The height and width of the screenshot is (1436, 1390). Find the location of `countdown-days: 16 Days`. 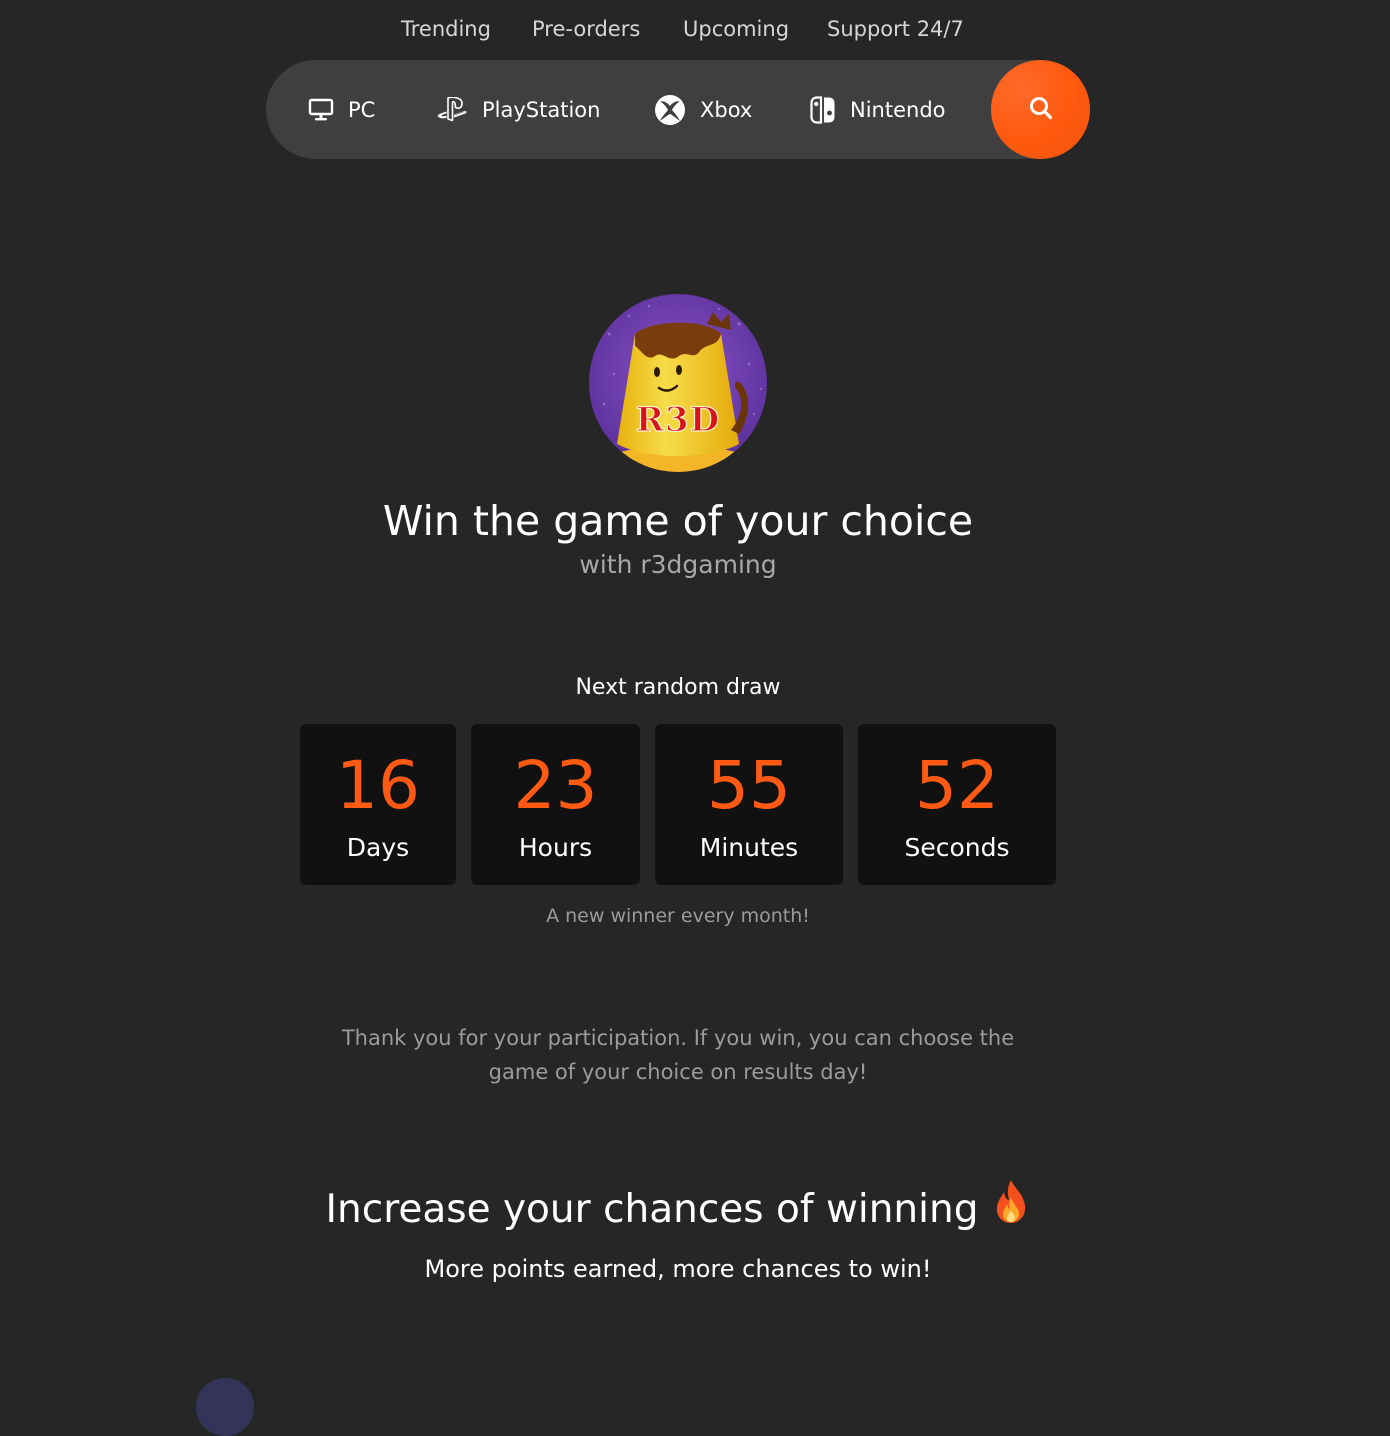

countdown-days: 16 Days is located at coordinates (378, 804).